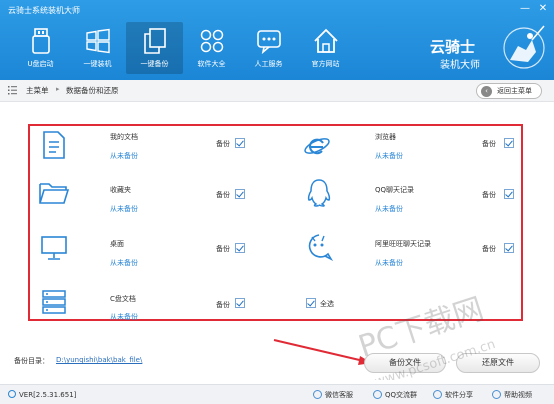  I want to click on item-name: 阿里旺旺聊天记录, so click(403, 244).